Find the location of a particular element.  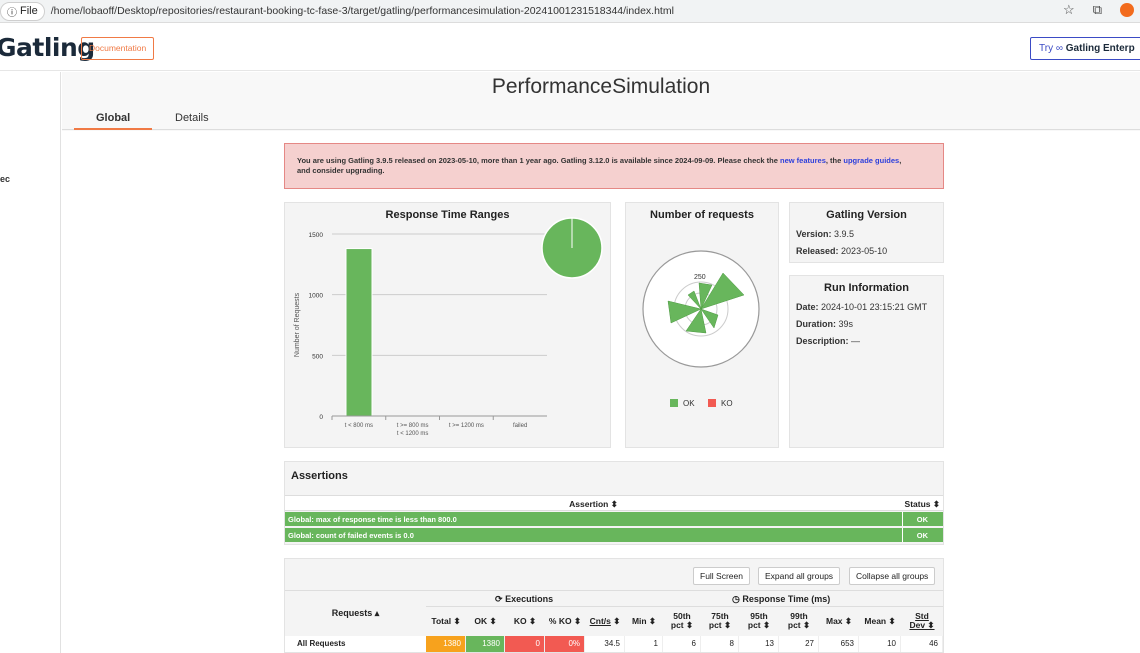

full-screen-button: Full Screen is located at coordinates (721, 576).